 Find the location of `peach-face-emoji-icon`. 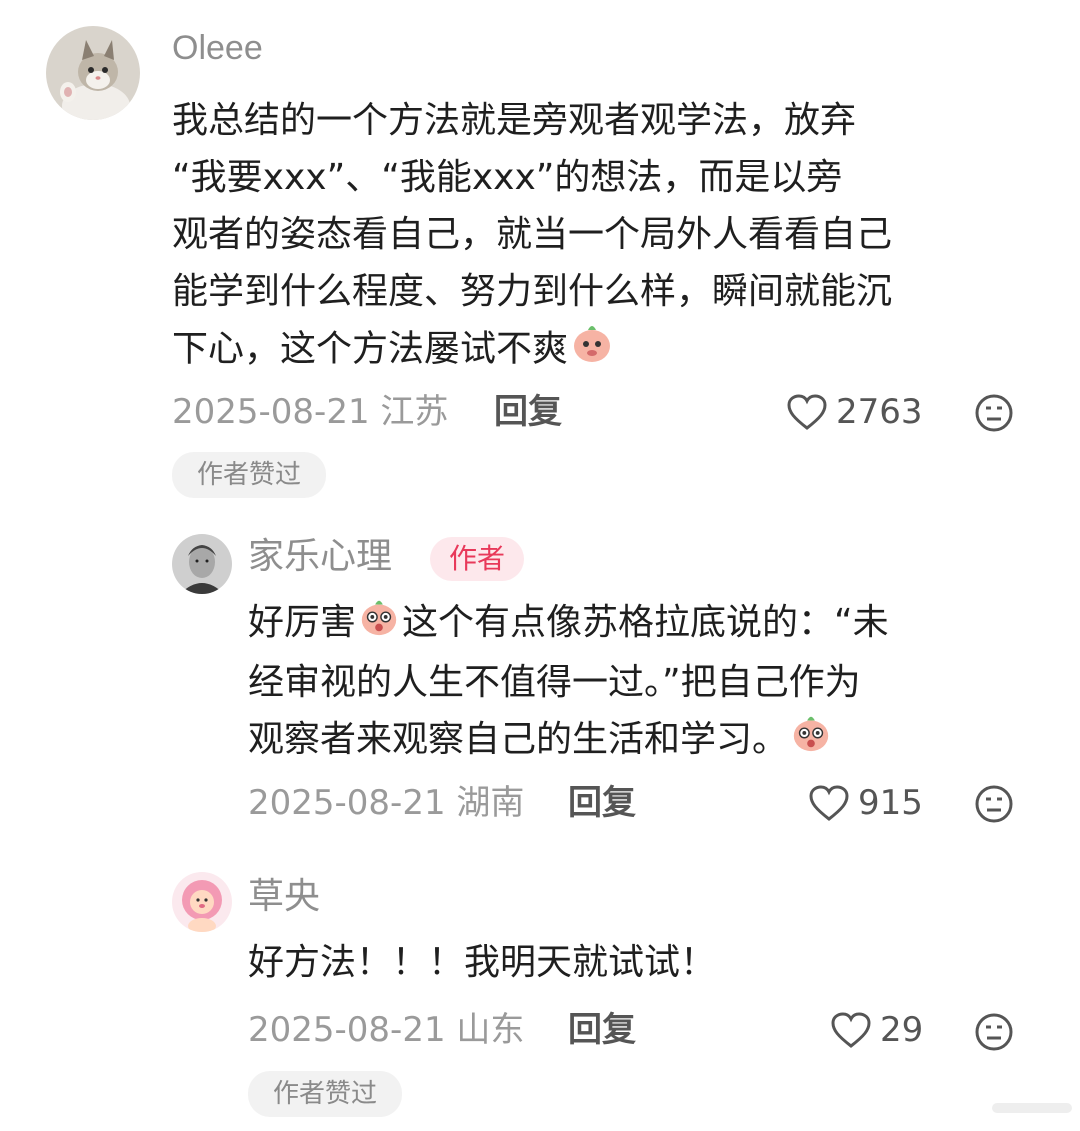

peach-face-emoji-icon is located at coordinates (592, 350).